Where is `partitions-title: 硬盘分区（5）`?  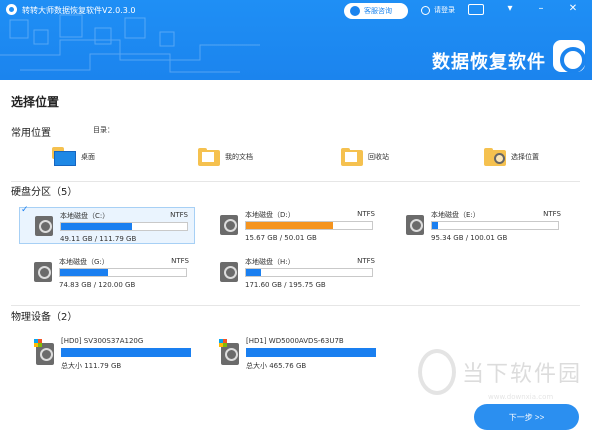 partitions-title: 硬盘分区（5） is located at coordinates (44, 192).